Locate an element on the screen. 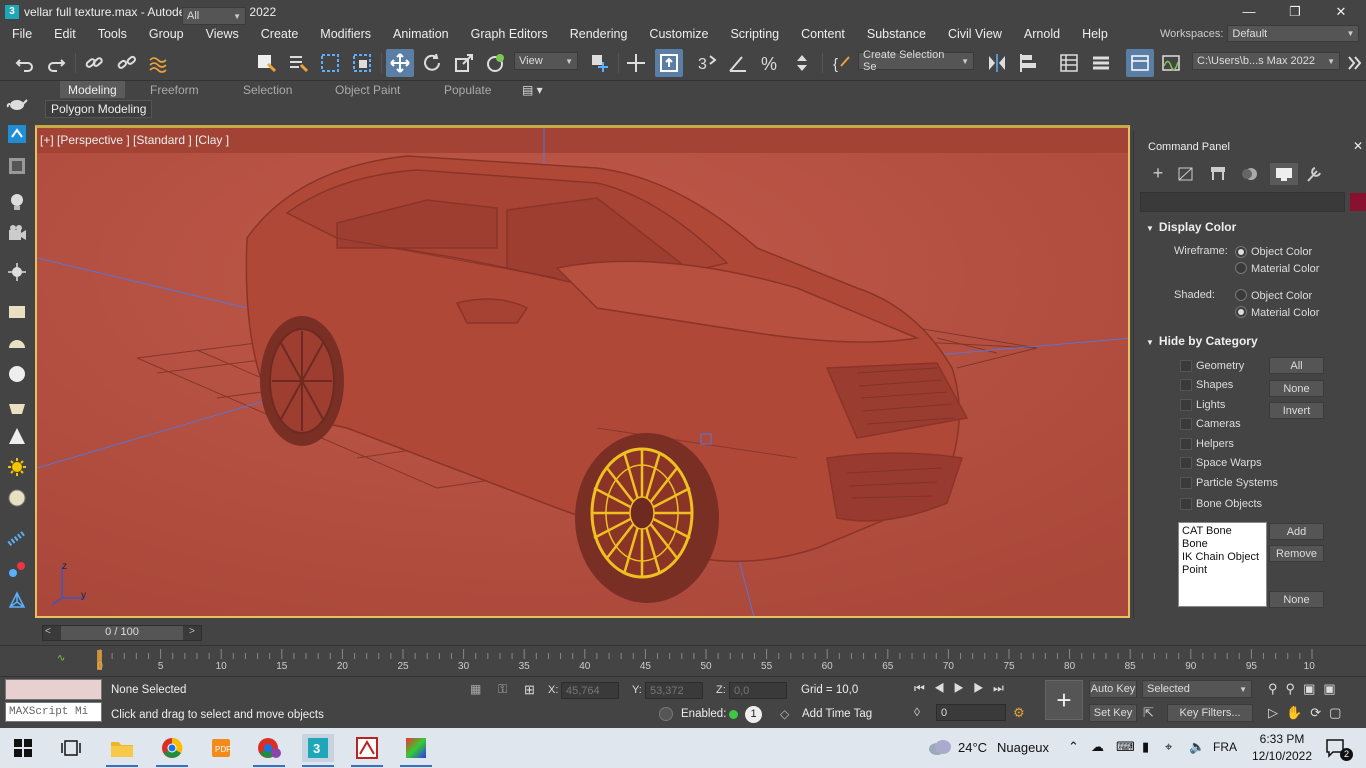  hide-bone-objects-checkbox is located at coordinates (1186, 504).